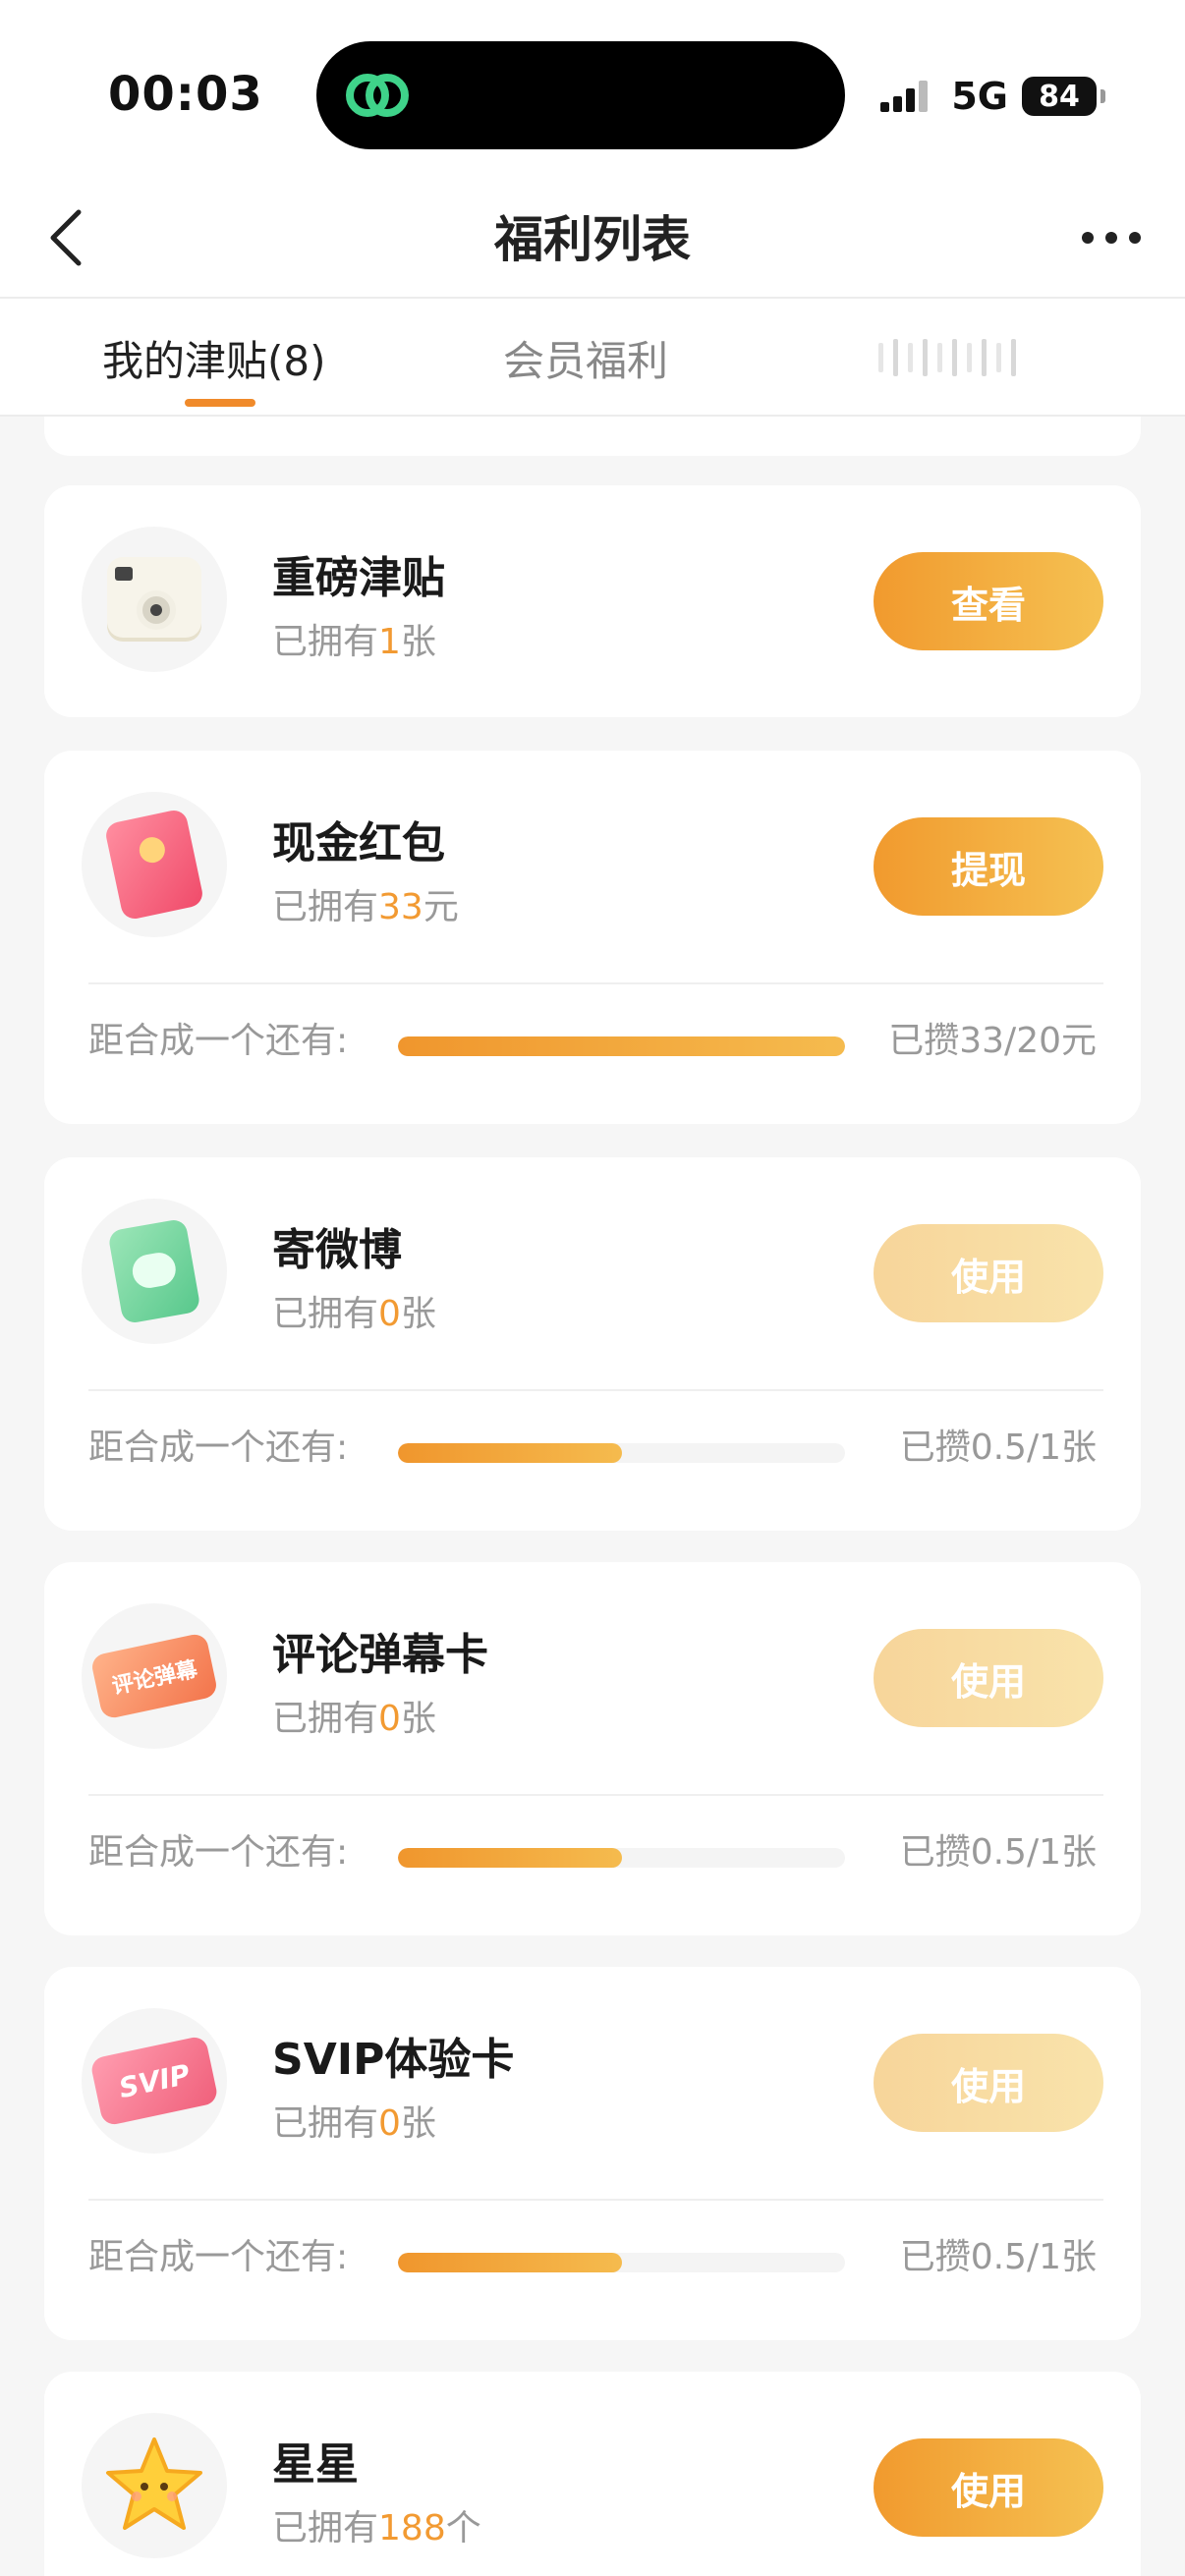  What do you see at coordinates (1060, 96) in the screenshot?
I see `battery-level: 84` at bounding box center [1060, 96].